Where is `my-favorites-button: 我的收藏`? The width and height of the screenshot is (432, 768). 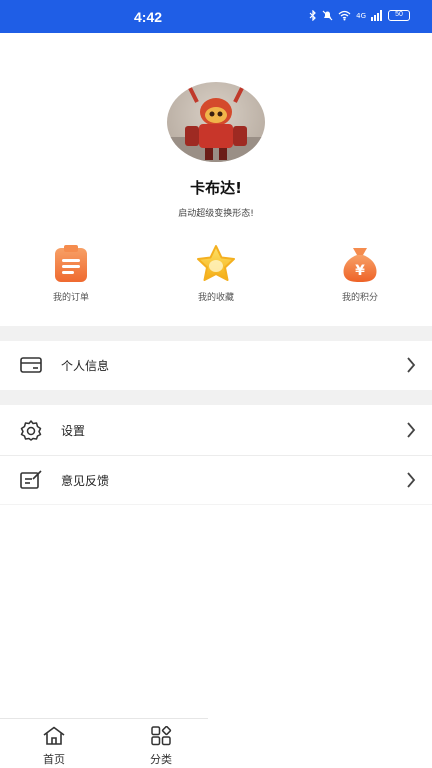 my-favorites-button: 我的收藏 is located at coordinates (216, 272).